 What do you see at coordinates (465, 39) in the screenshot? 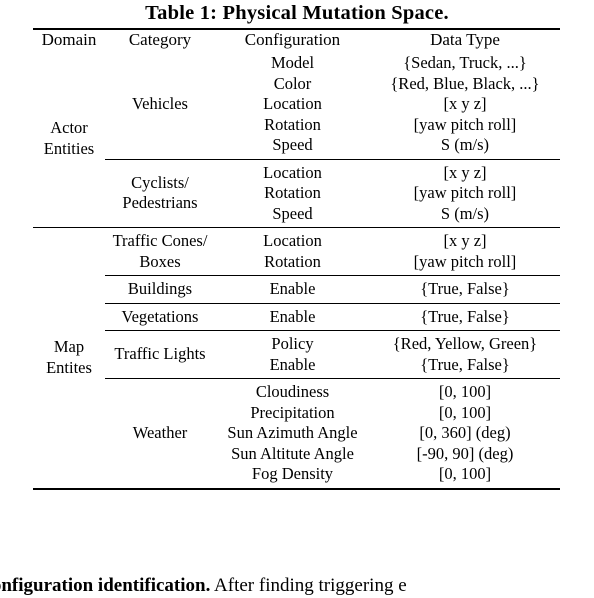
I see `column-header-datatype: Data Type` at bounding box center [465, 39].